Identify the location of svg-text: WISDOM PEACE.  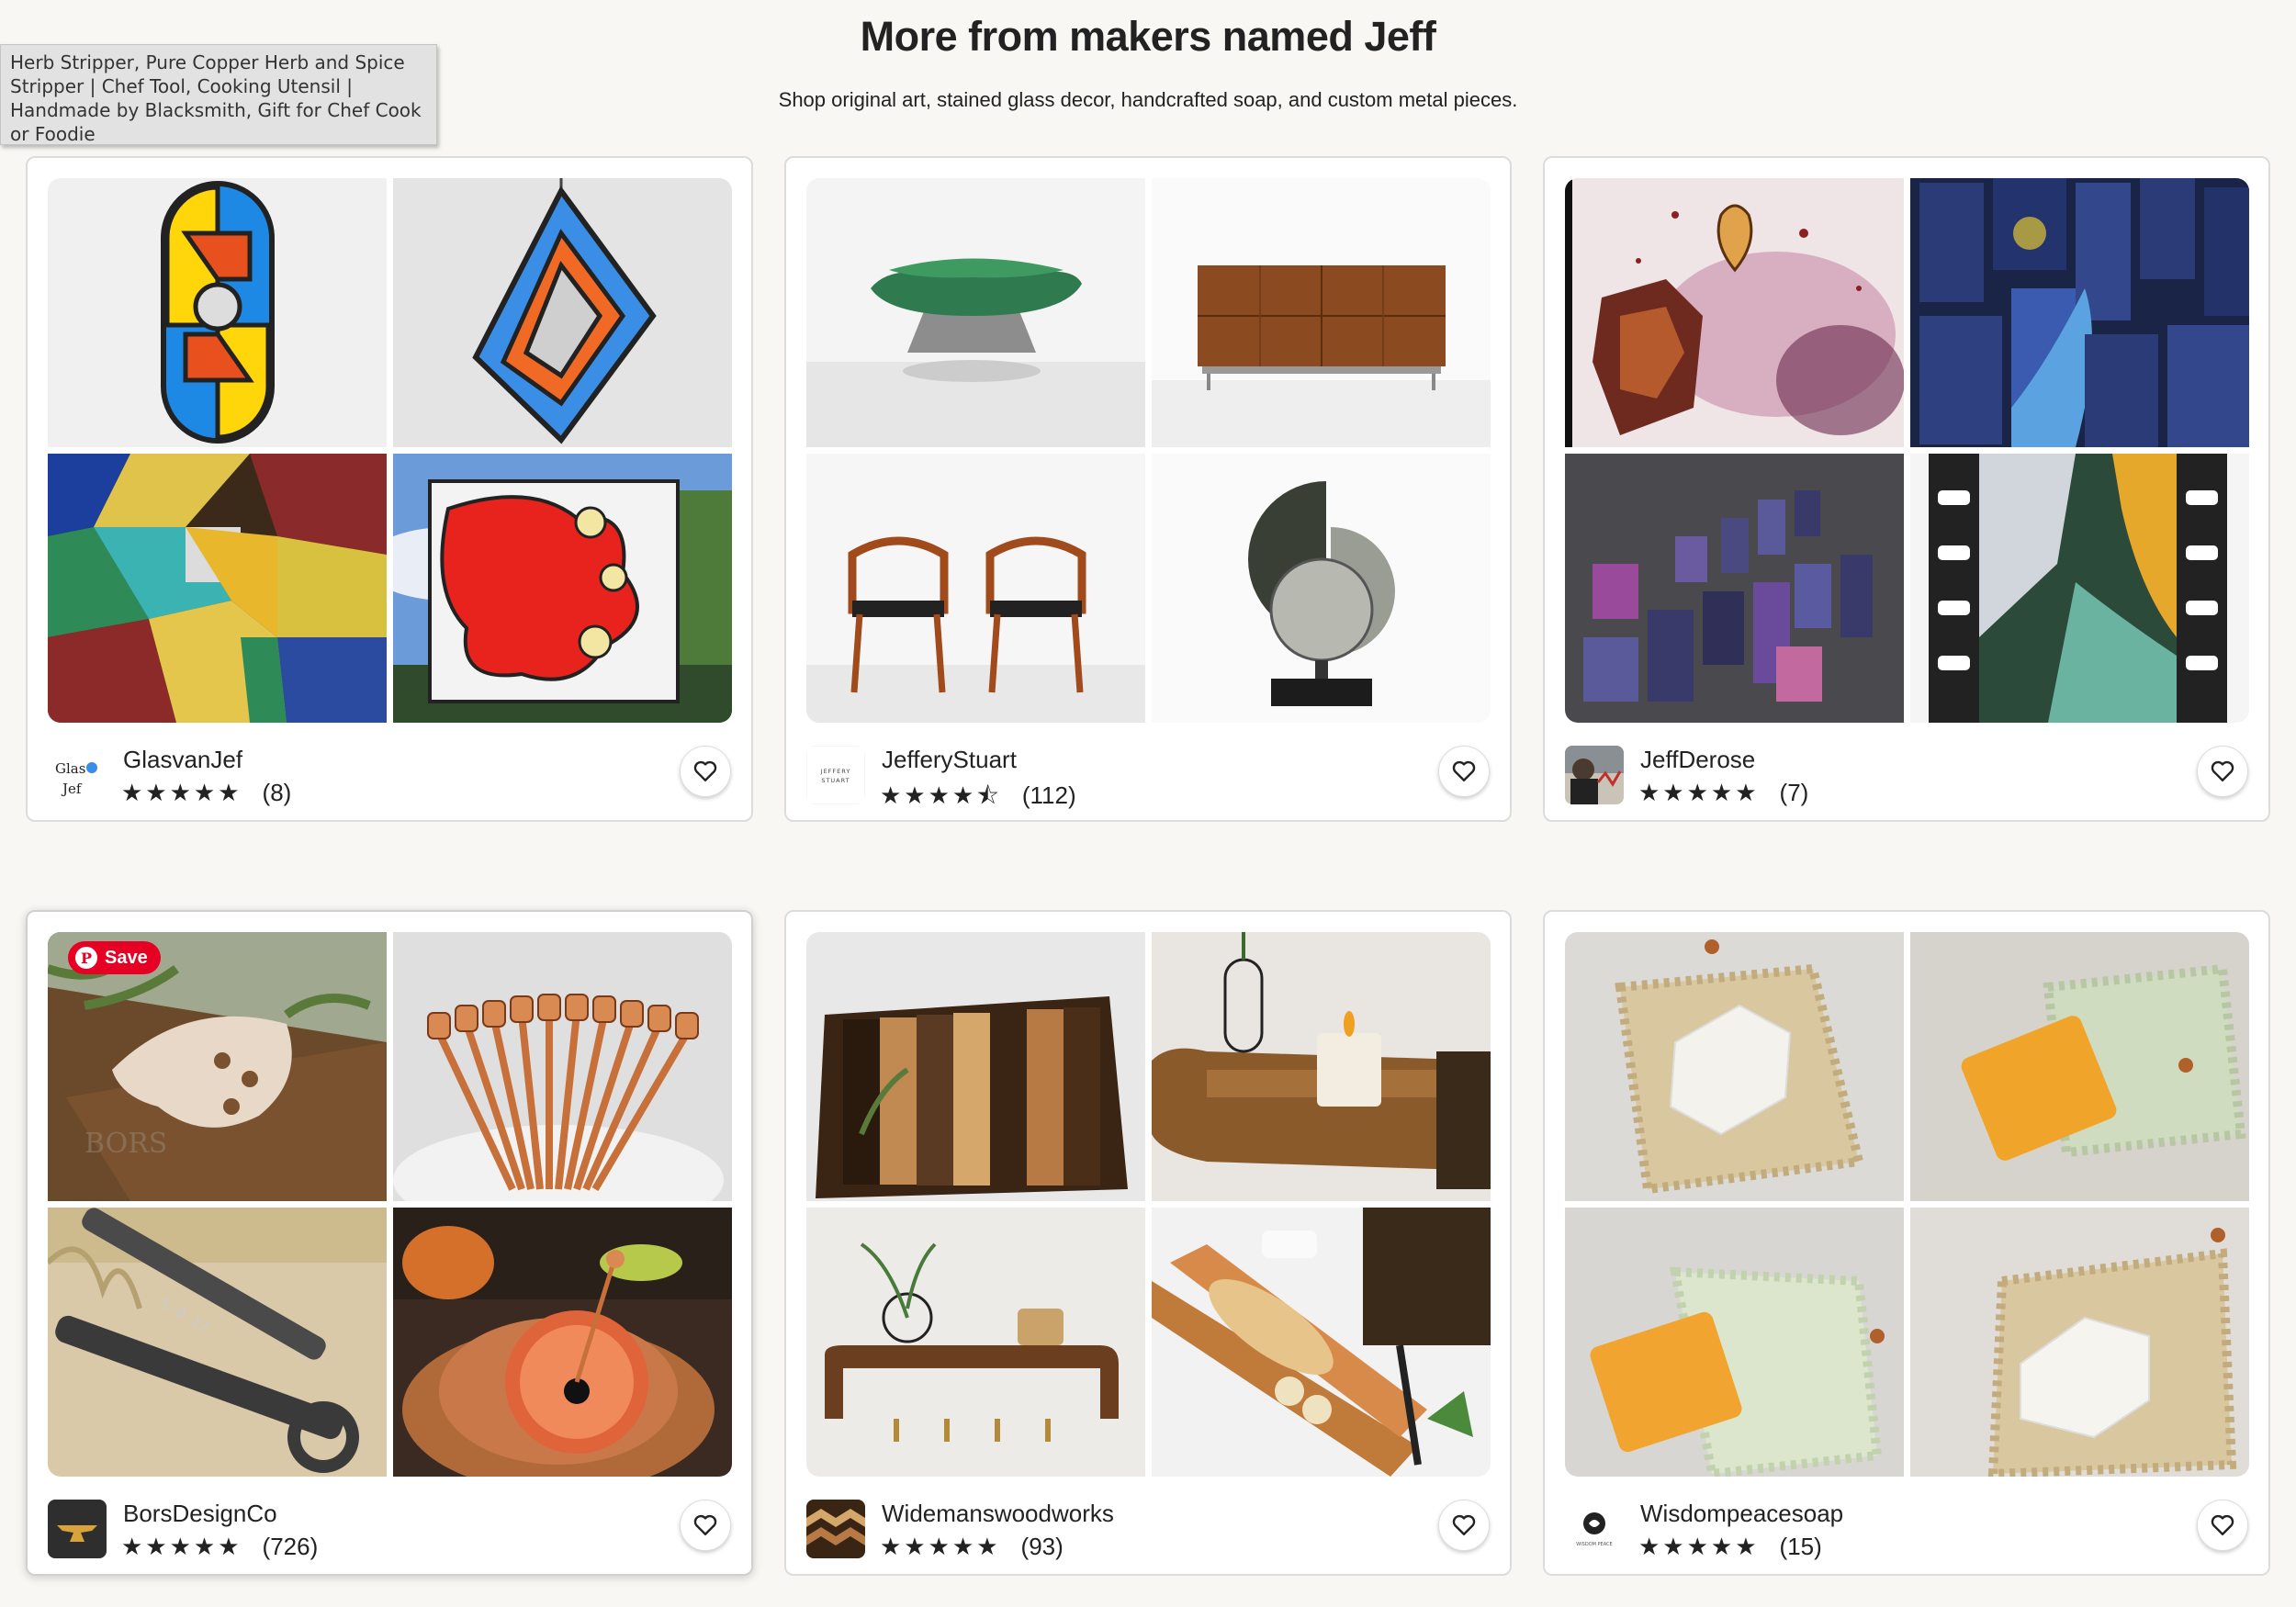
(1594, 1544).